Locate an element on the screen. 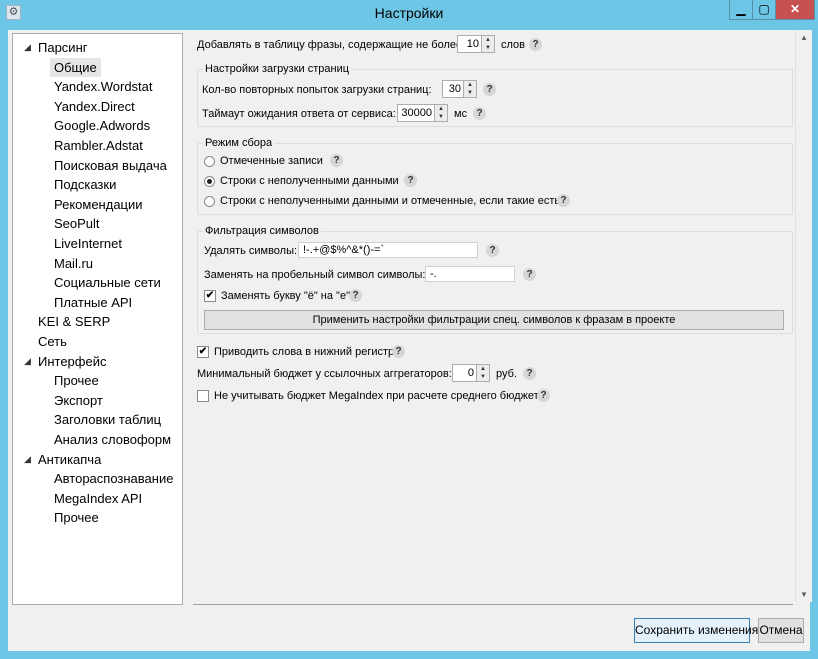  tree-item: Экспорт is located at coordinates (78, 400).